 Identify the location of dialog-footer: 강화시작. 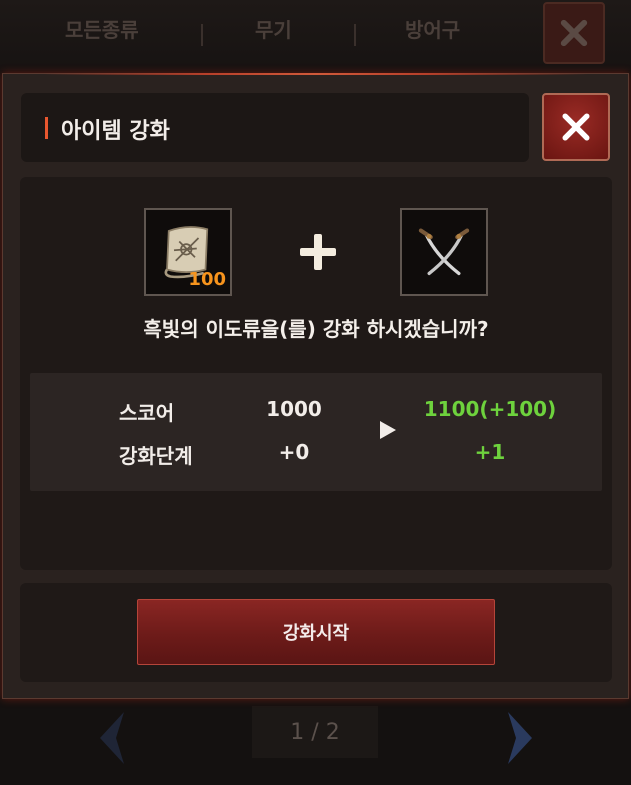
(316, 632).